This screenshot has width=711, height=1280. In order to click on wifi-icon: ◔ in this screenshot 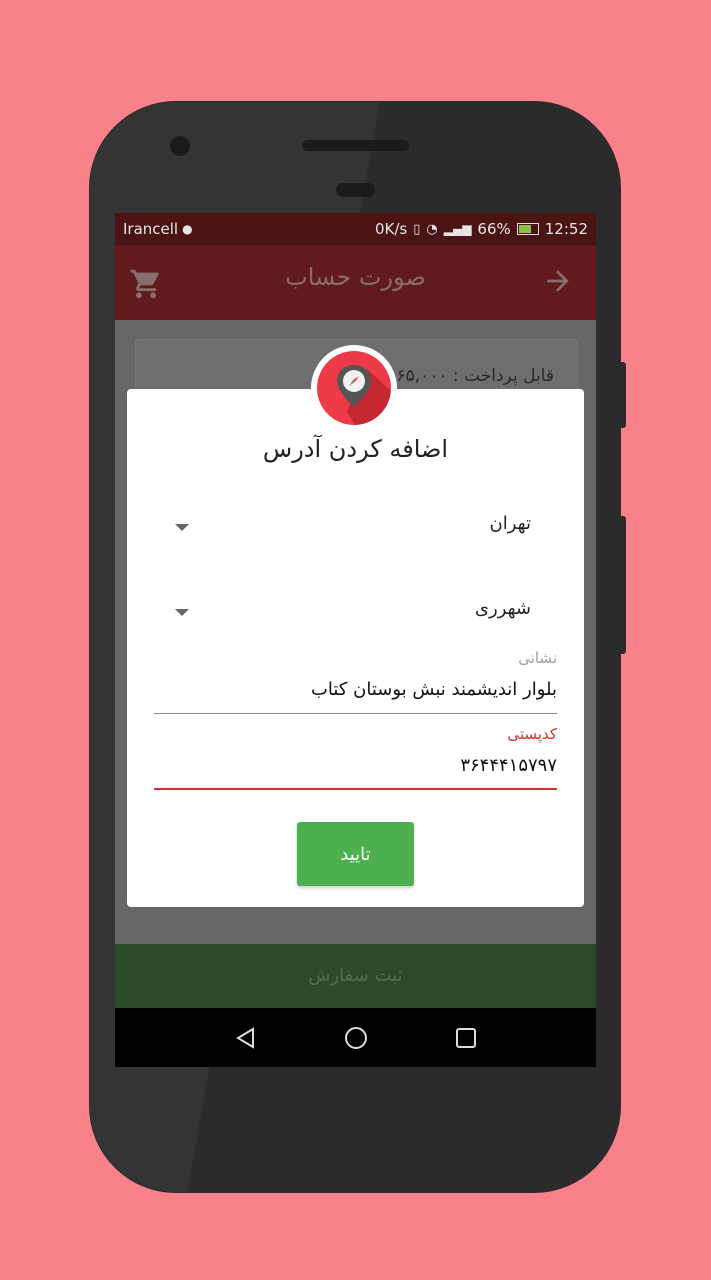, I will do `click(432, 229)`.